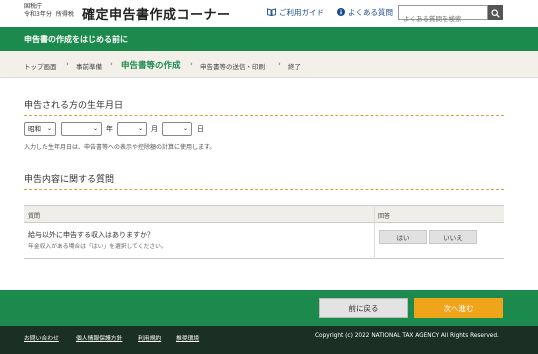 The image size is (538, 354). I want to click on breadcrumb-step-send: 申告書等の送信・印刷, so click(232, 67).